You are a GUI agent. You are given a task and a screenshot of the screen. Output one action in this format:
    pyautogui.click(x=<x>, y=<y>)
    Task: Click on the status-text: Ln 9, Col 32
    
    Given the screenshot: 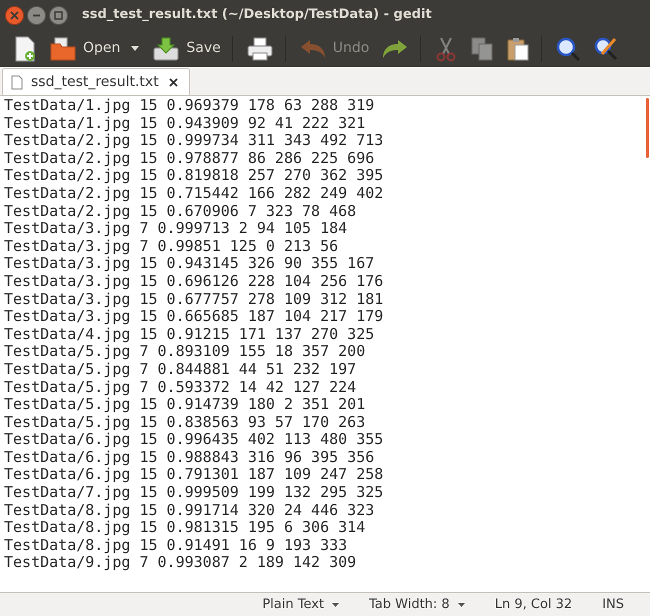 What is the action you would take?
    pyautogui.click(x=533, y=605)
    